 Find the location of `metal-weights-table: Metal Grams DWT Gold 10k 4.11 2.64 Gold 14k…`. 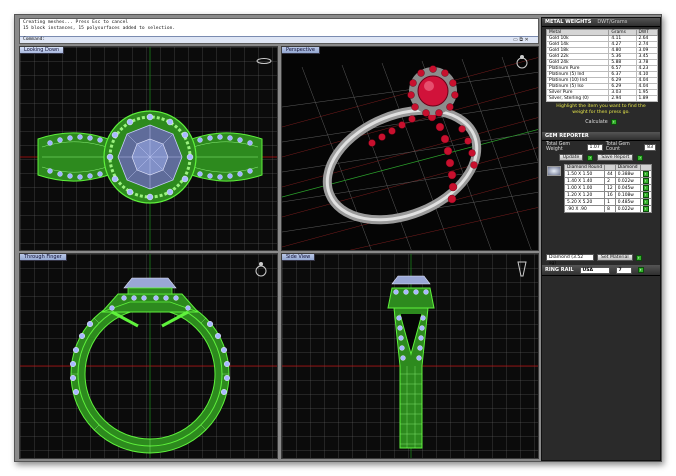

metal-weights-table: Metal Grams DWT Gold 10k 4.11 2.64 Gold 14k… is located at coordinates (602, 65).